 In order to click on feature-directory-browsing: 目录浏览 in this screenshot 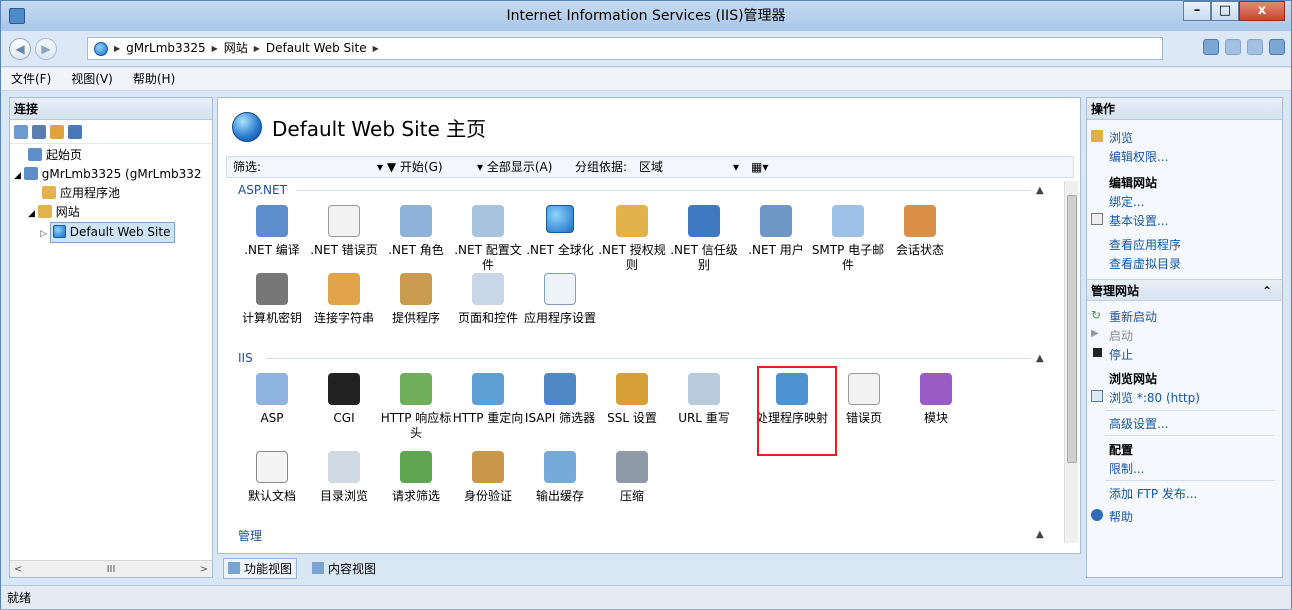, I will do `click(344, 477)`.